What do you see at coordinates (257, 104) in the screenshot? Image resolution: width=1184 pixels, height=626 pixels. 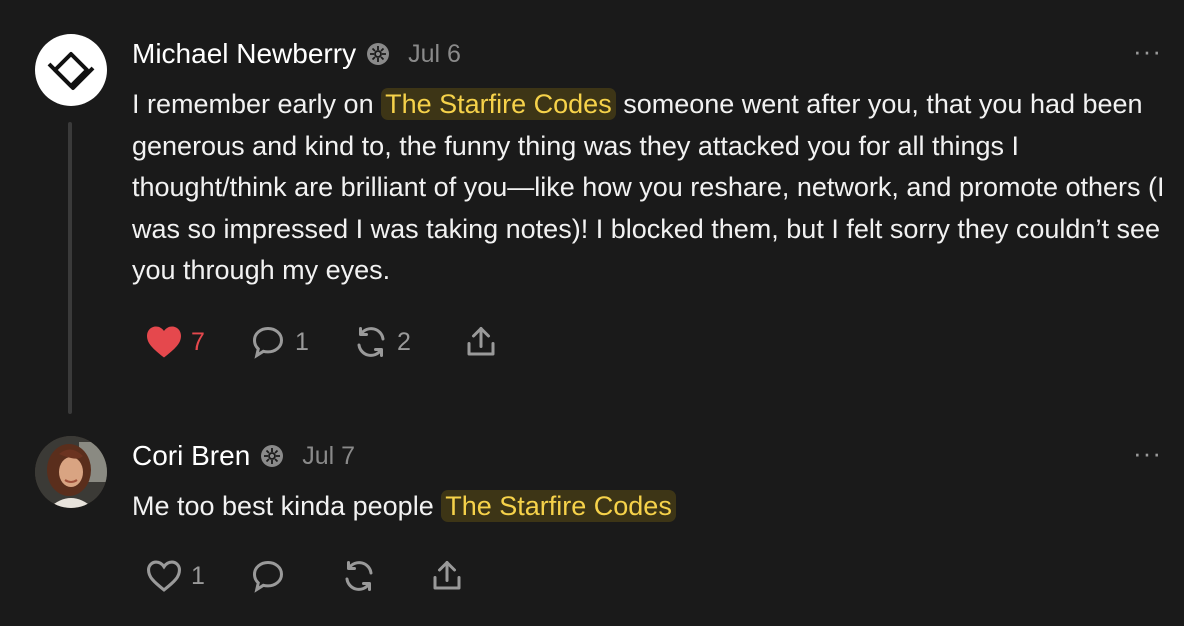 I see `comment-text: I remember early on` at bounding box center [257, 104].